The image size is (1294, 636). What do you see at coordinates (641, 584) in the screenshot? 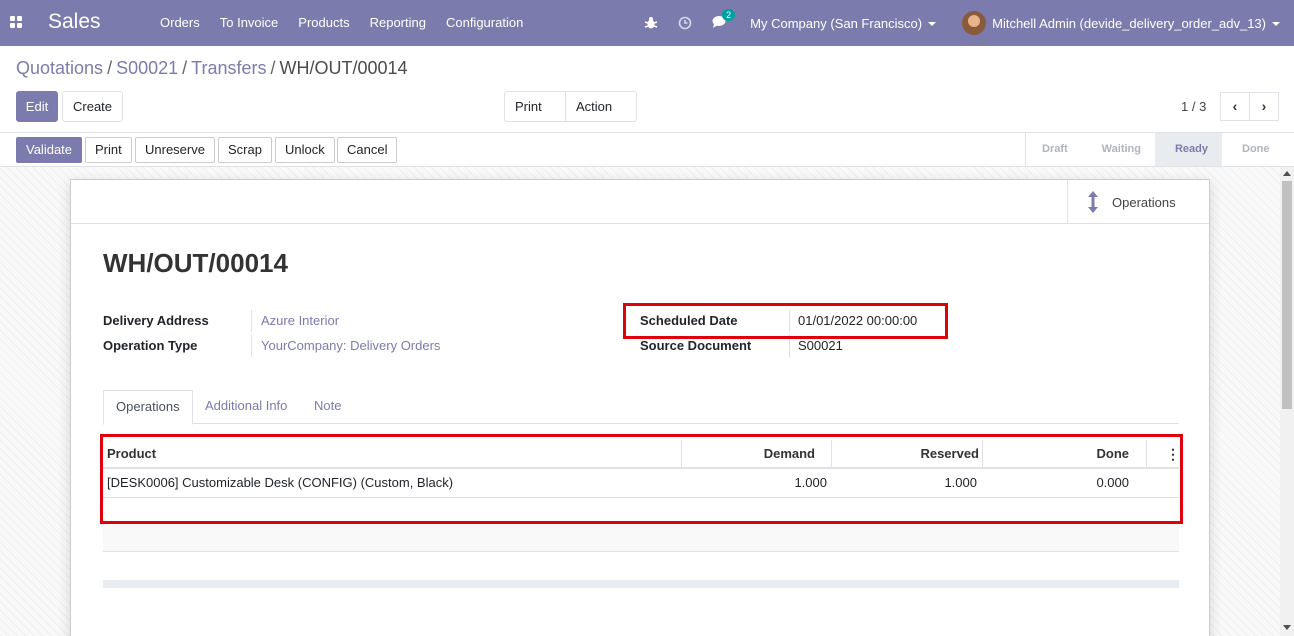
I see `table-footer` at bounding box center [641, 584].